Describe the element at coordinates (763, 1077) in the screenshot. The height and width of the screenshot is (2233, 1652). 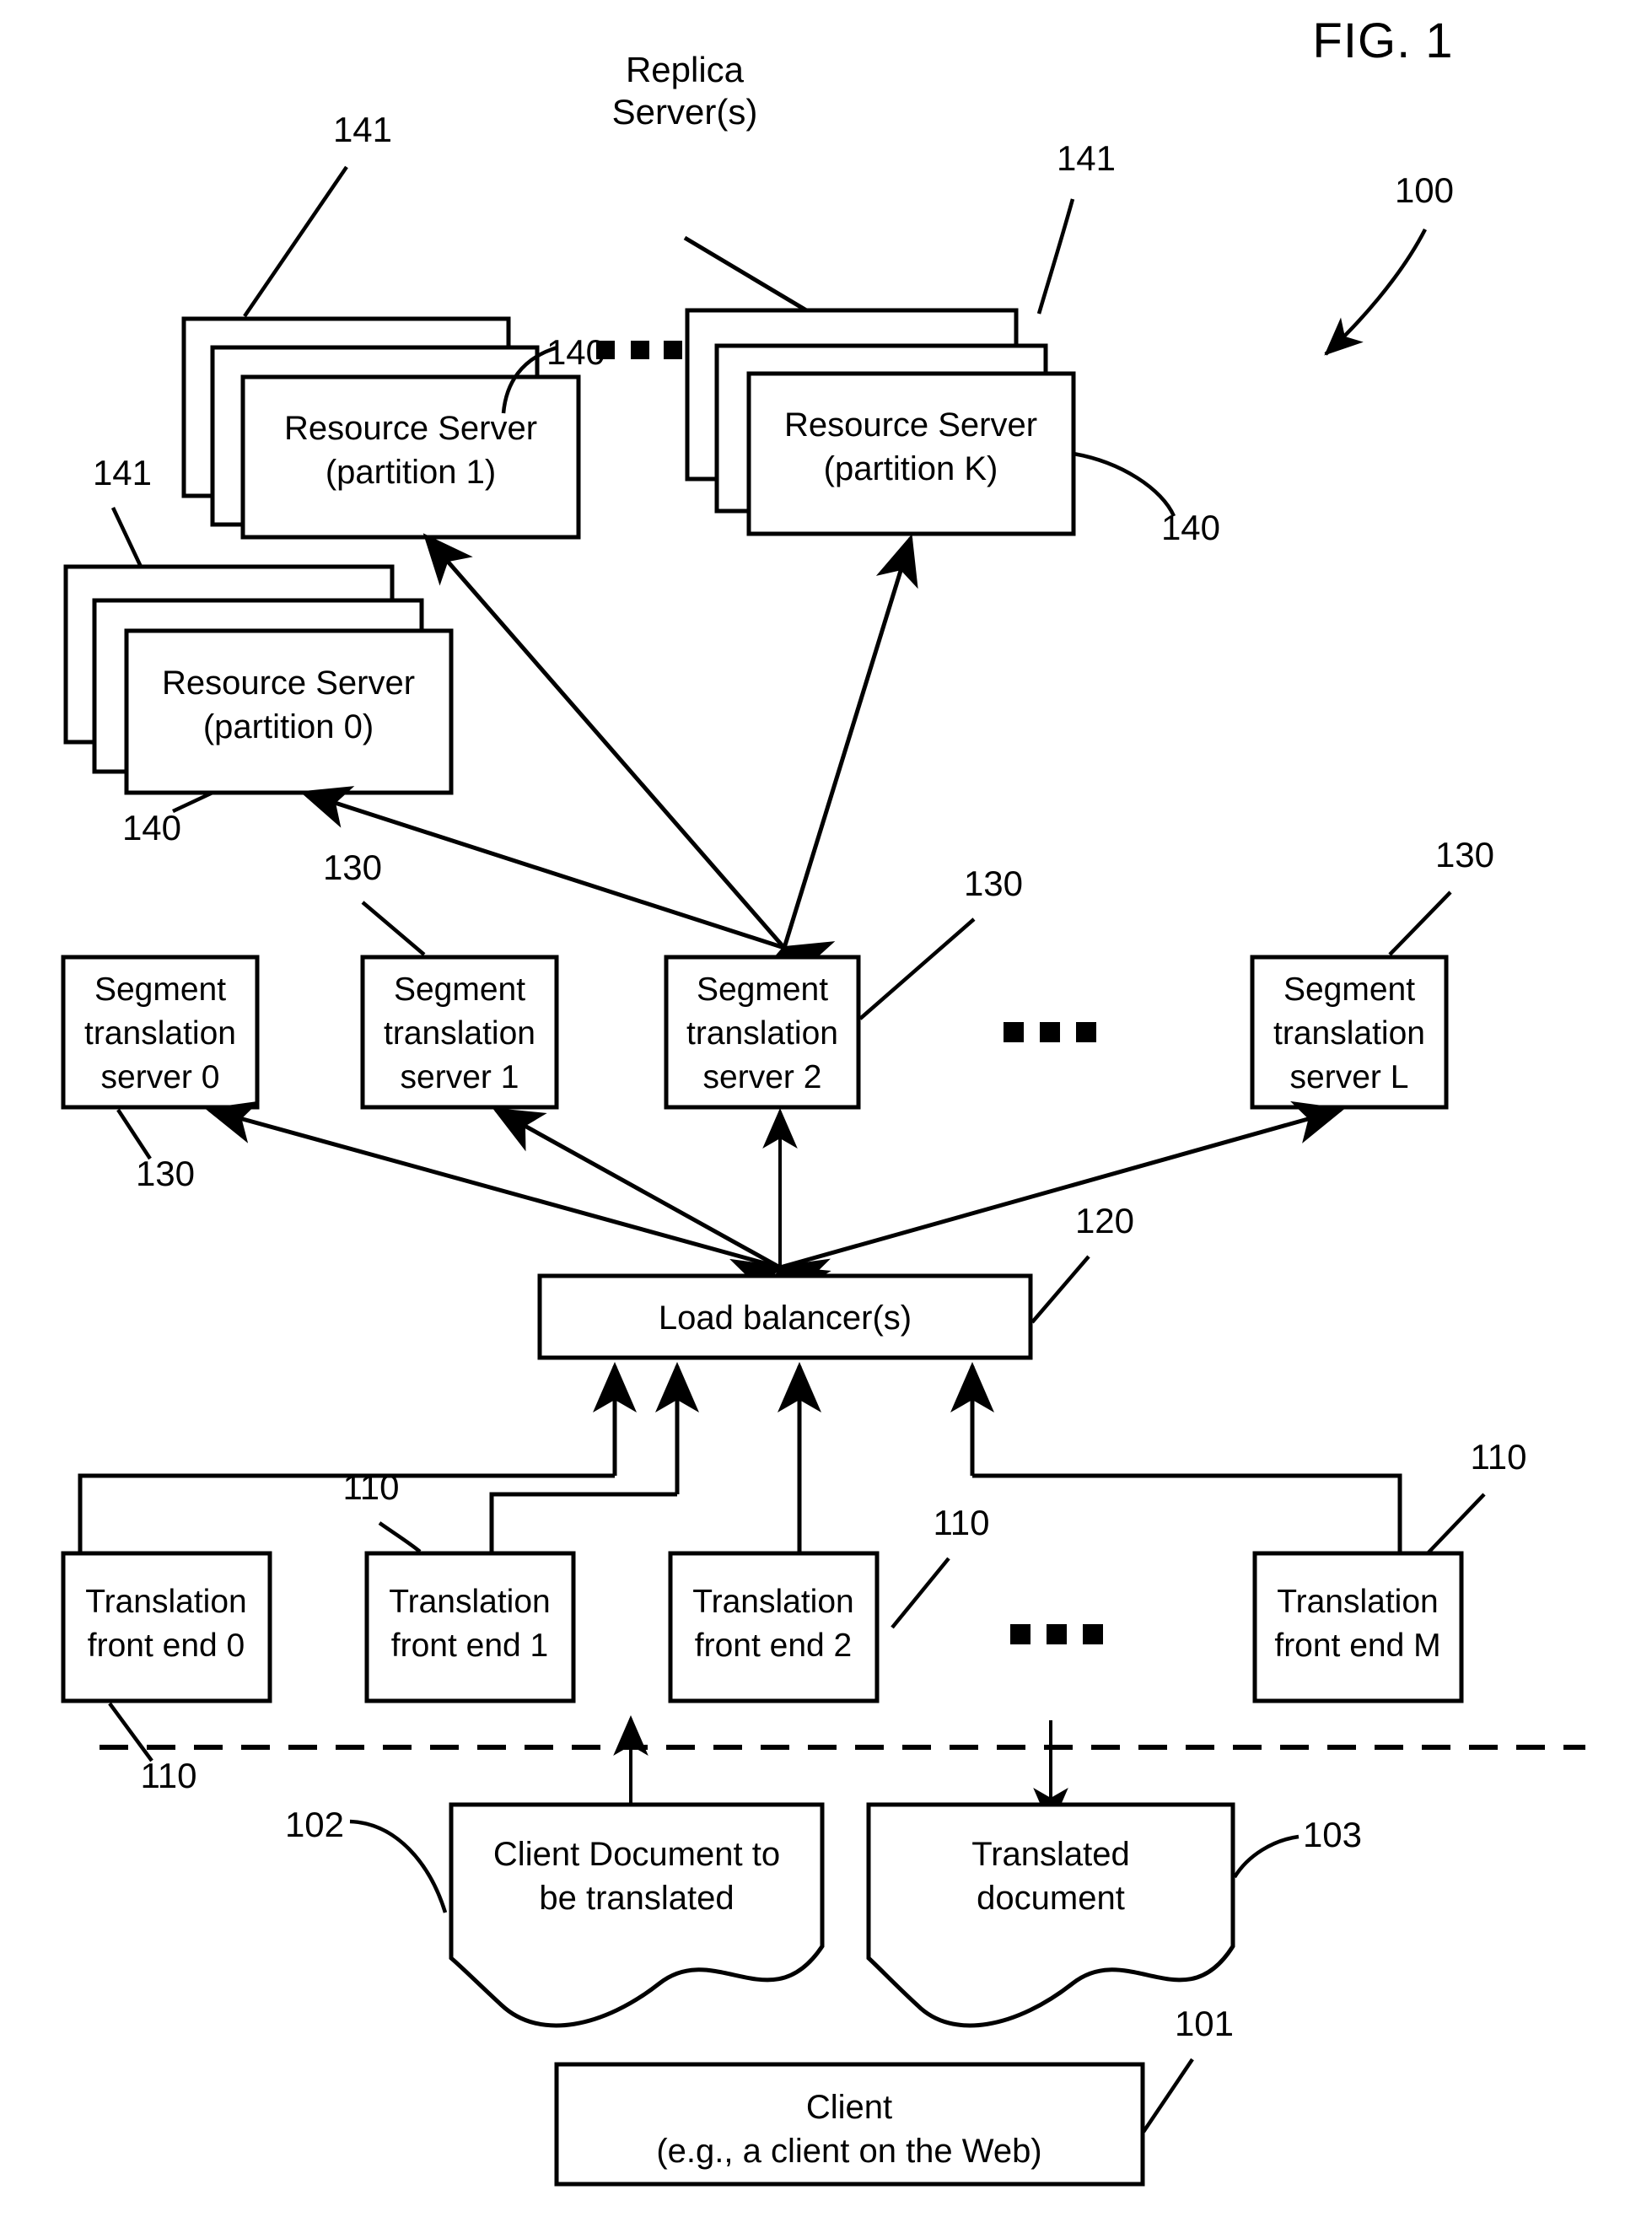
I see `segment-translation-server-2-line3: server 2` at that location.